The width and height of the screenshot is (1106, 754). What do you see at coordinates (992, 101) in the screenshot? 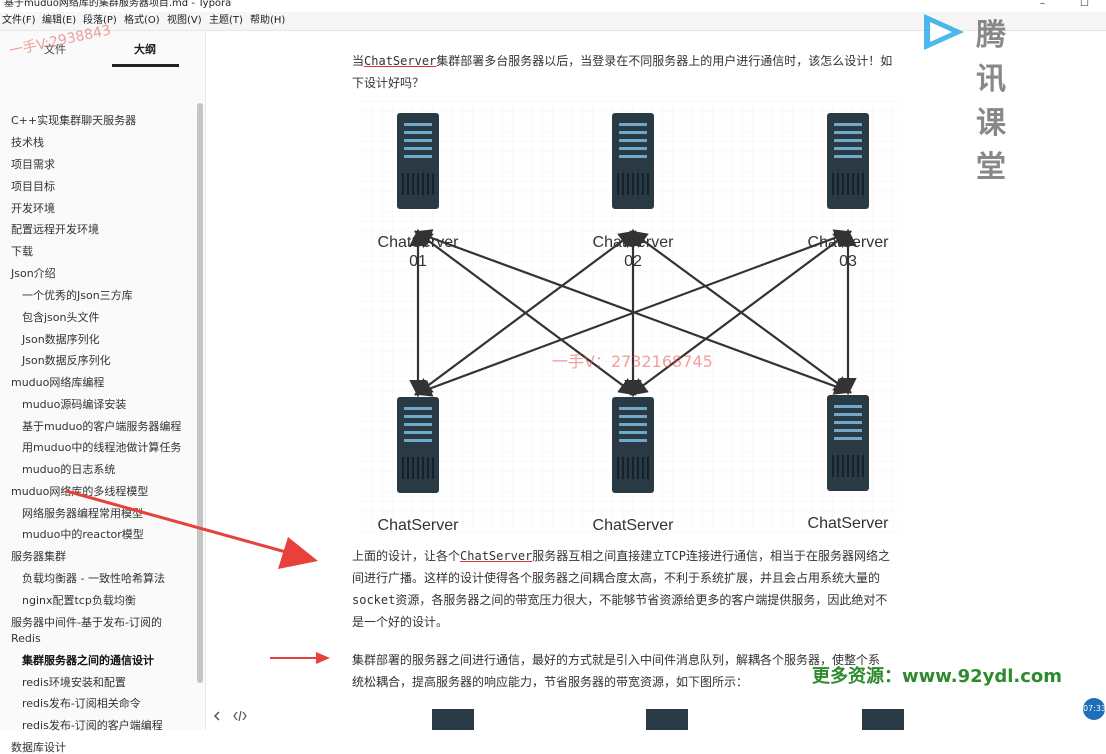
I see `tencent-logo-text: 腾讯课堂` at bounding box center [992, 101].